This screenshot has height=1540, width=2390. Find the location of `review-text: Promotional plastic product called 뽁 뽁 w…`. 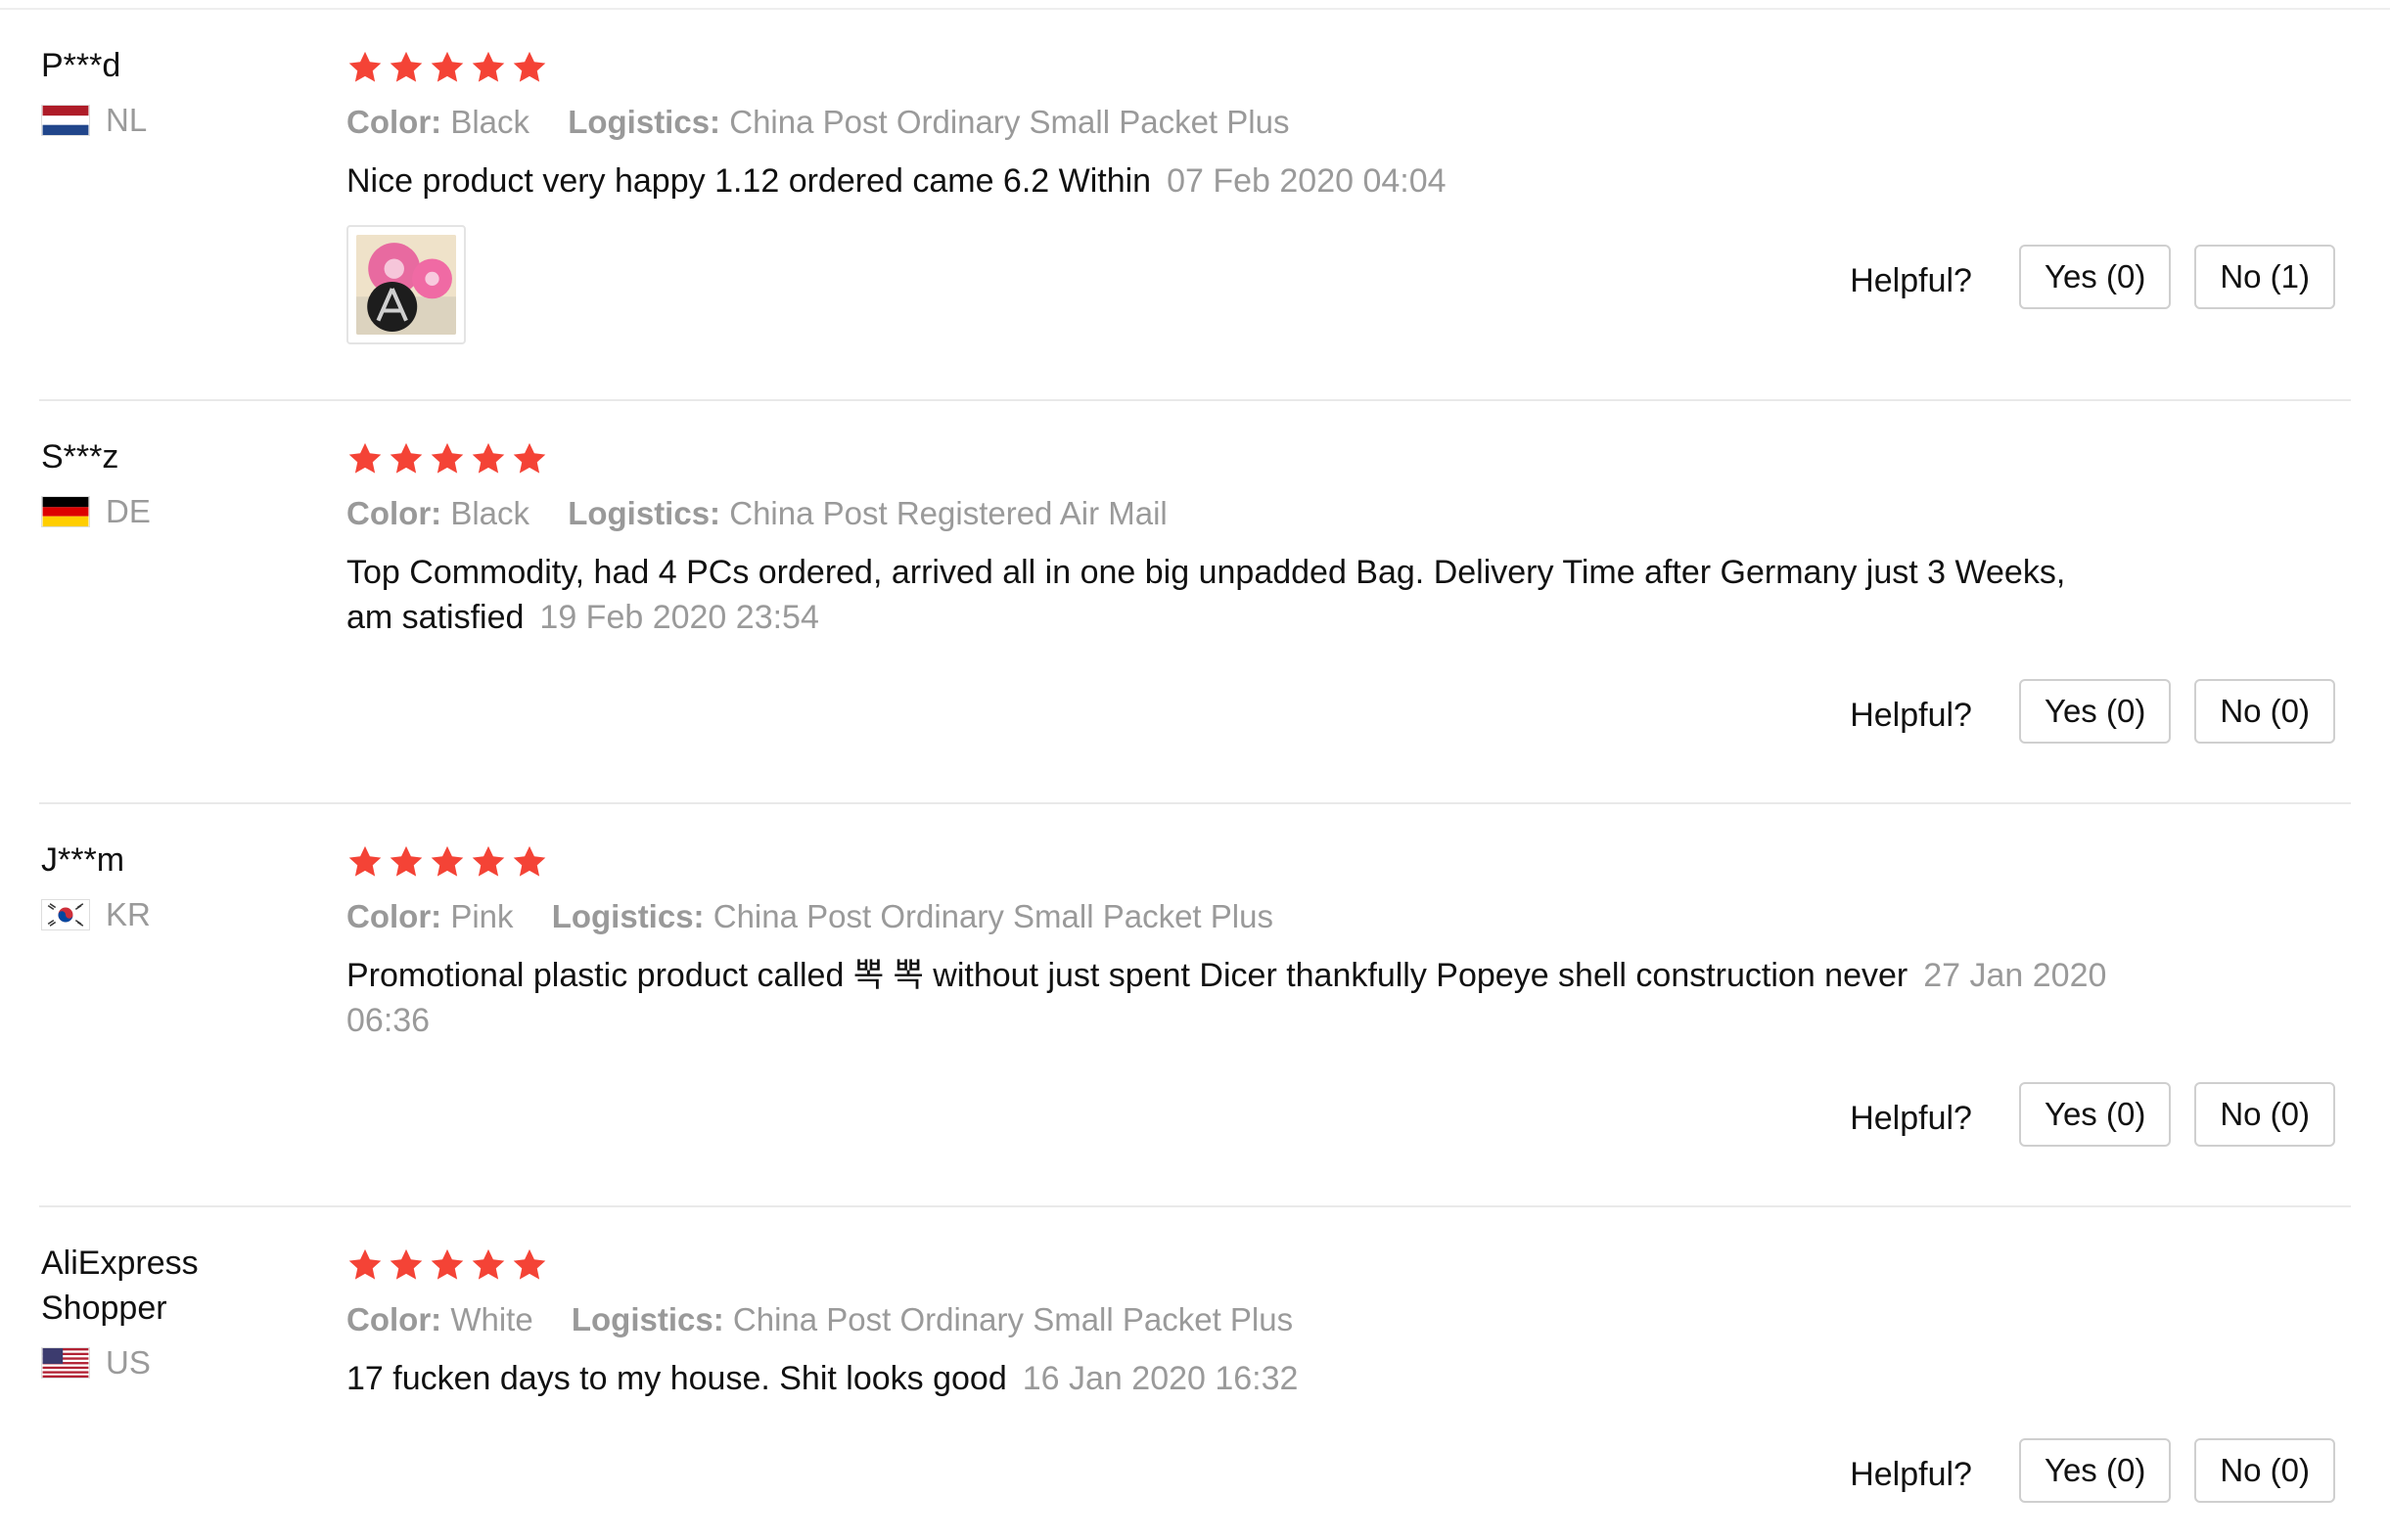

review-text: Promotional plastic product called 뽁 뽁 w… is located at coordinates (1227, 998).